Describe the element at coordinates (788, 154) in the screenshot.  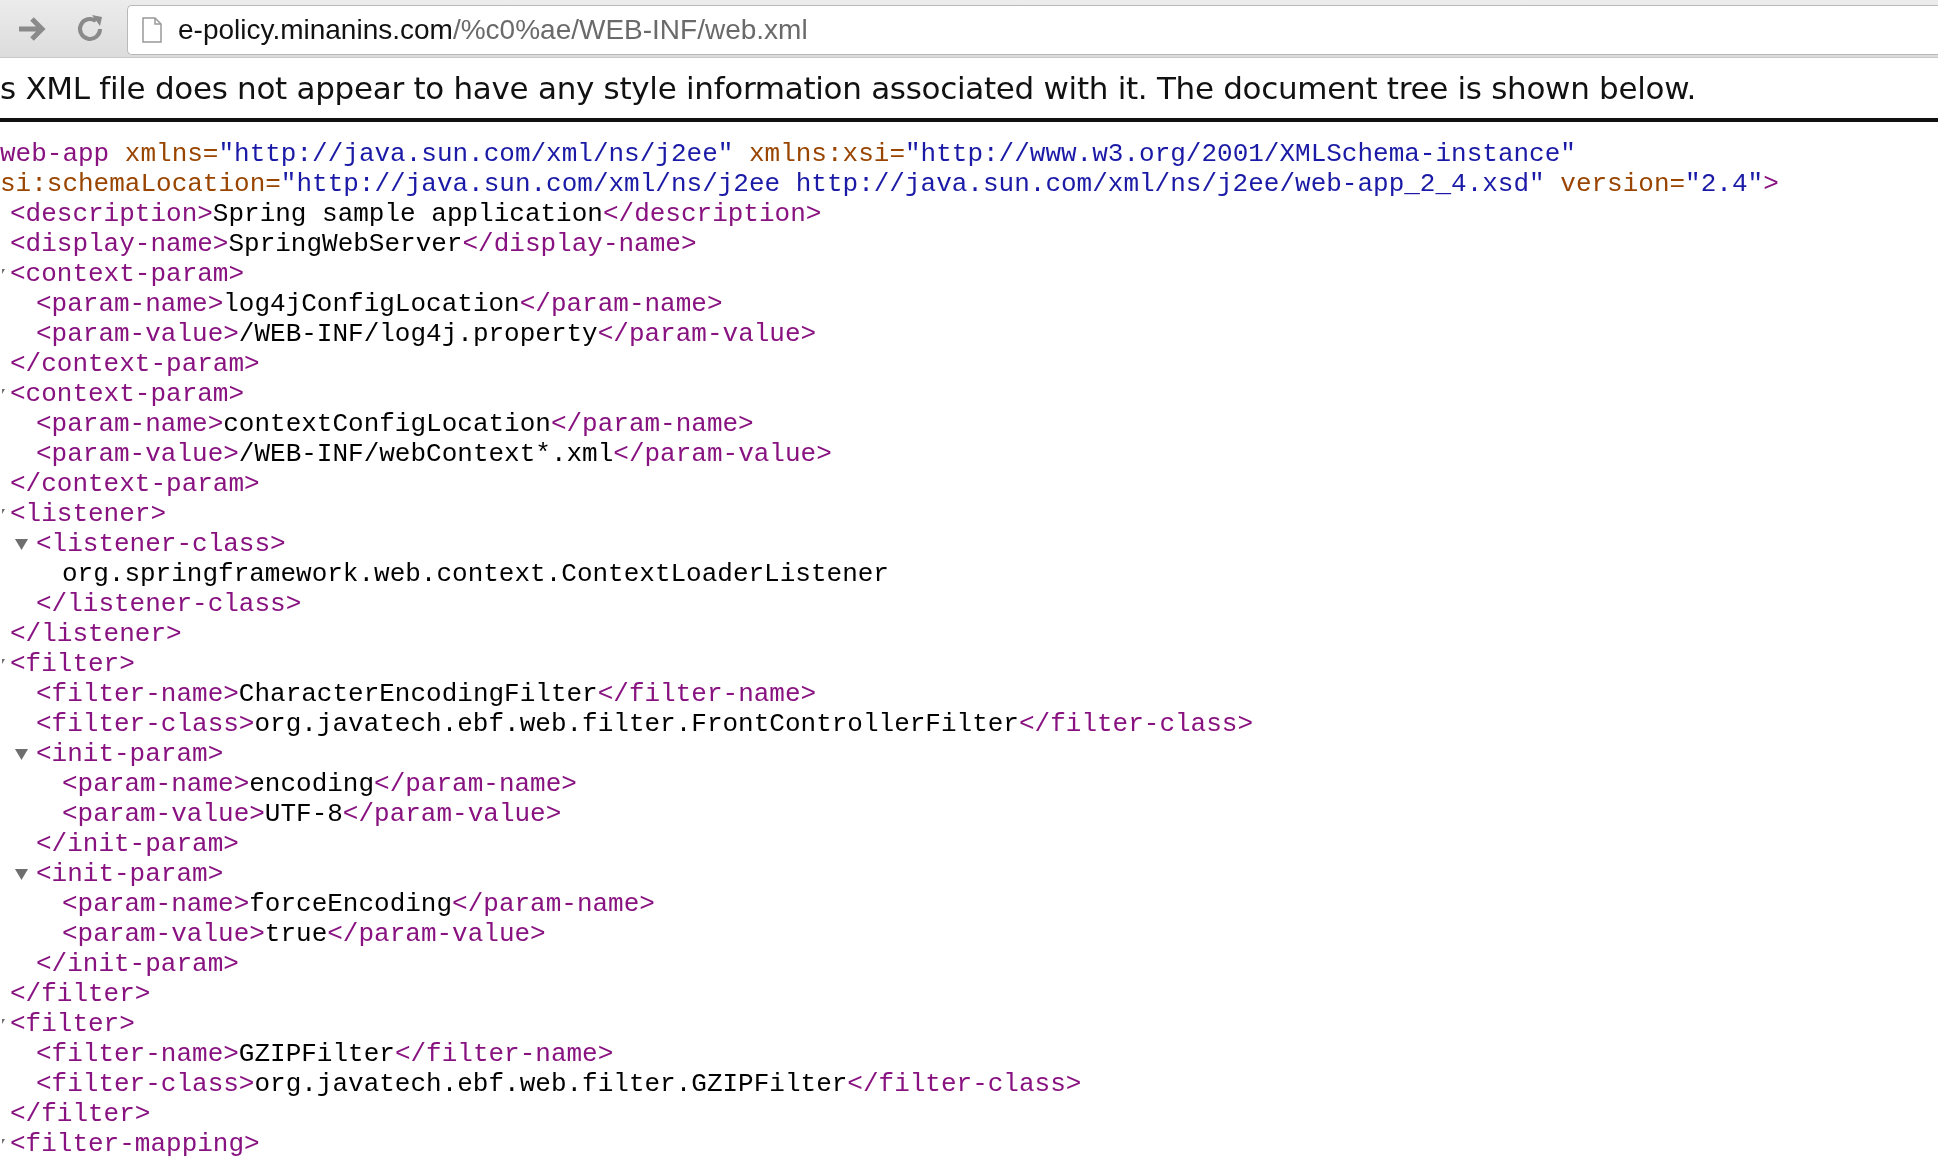
I see `xml-line: web-app xmlns="http://java.sun.com/xml/ns/j2ee" xmlns:xsi="http://www.w3.org/2001/XMLSchema-instance"` at that location.